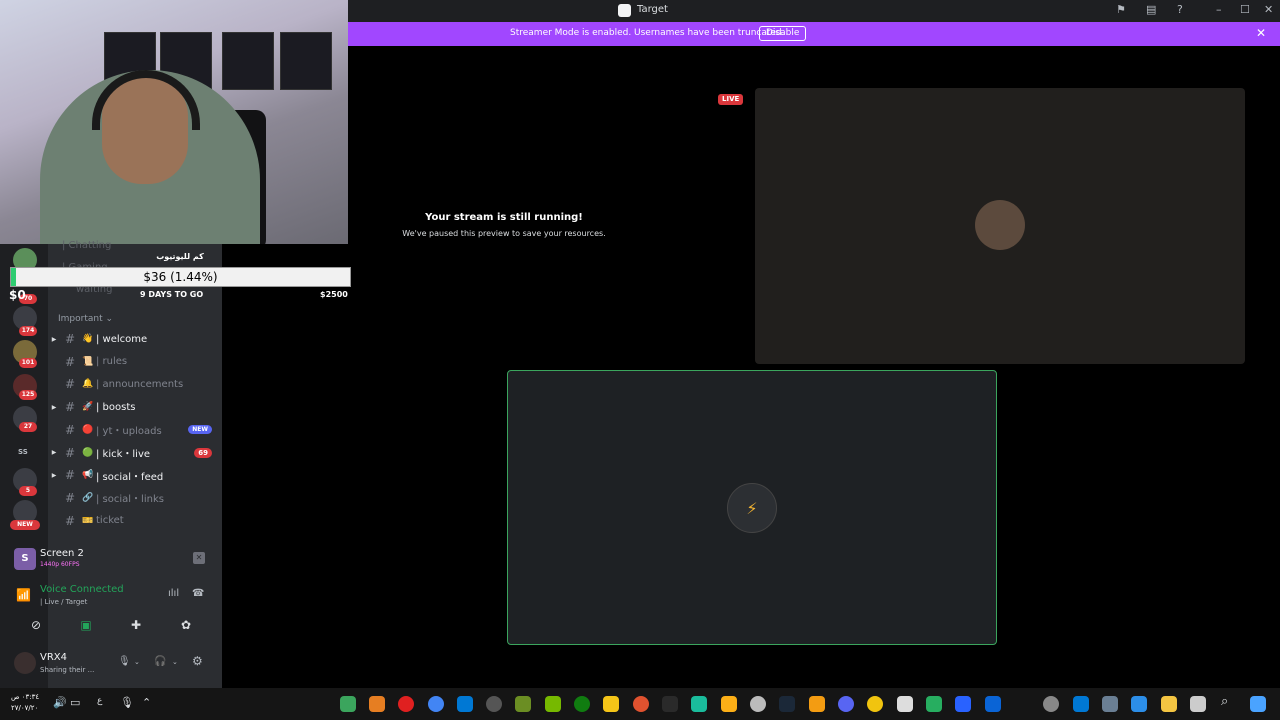 The width and height of the screenshot is (1280, 720). Describe the element at coordinates (787, 704) in the screenshot. I see `steam-icon` at that location.